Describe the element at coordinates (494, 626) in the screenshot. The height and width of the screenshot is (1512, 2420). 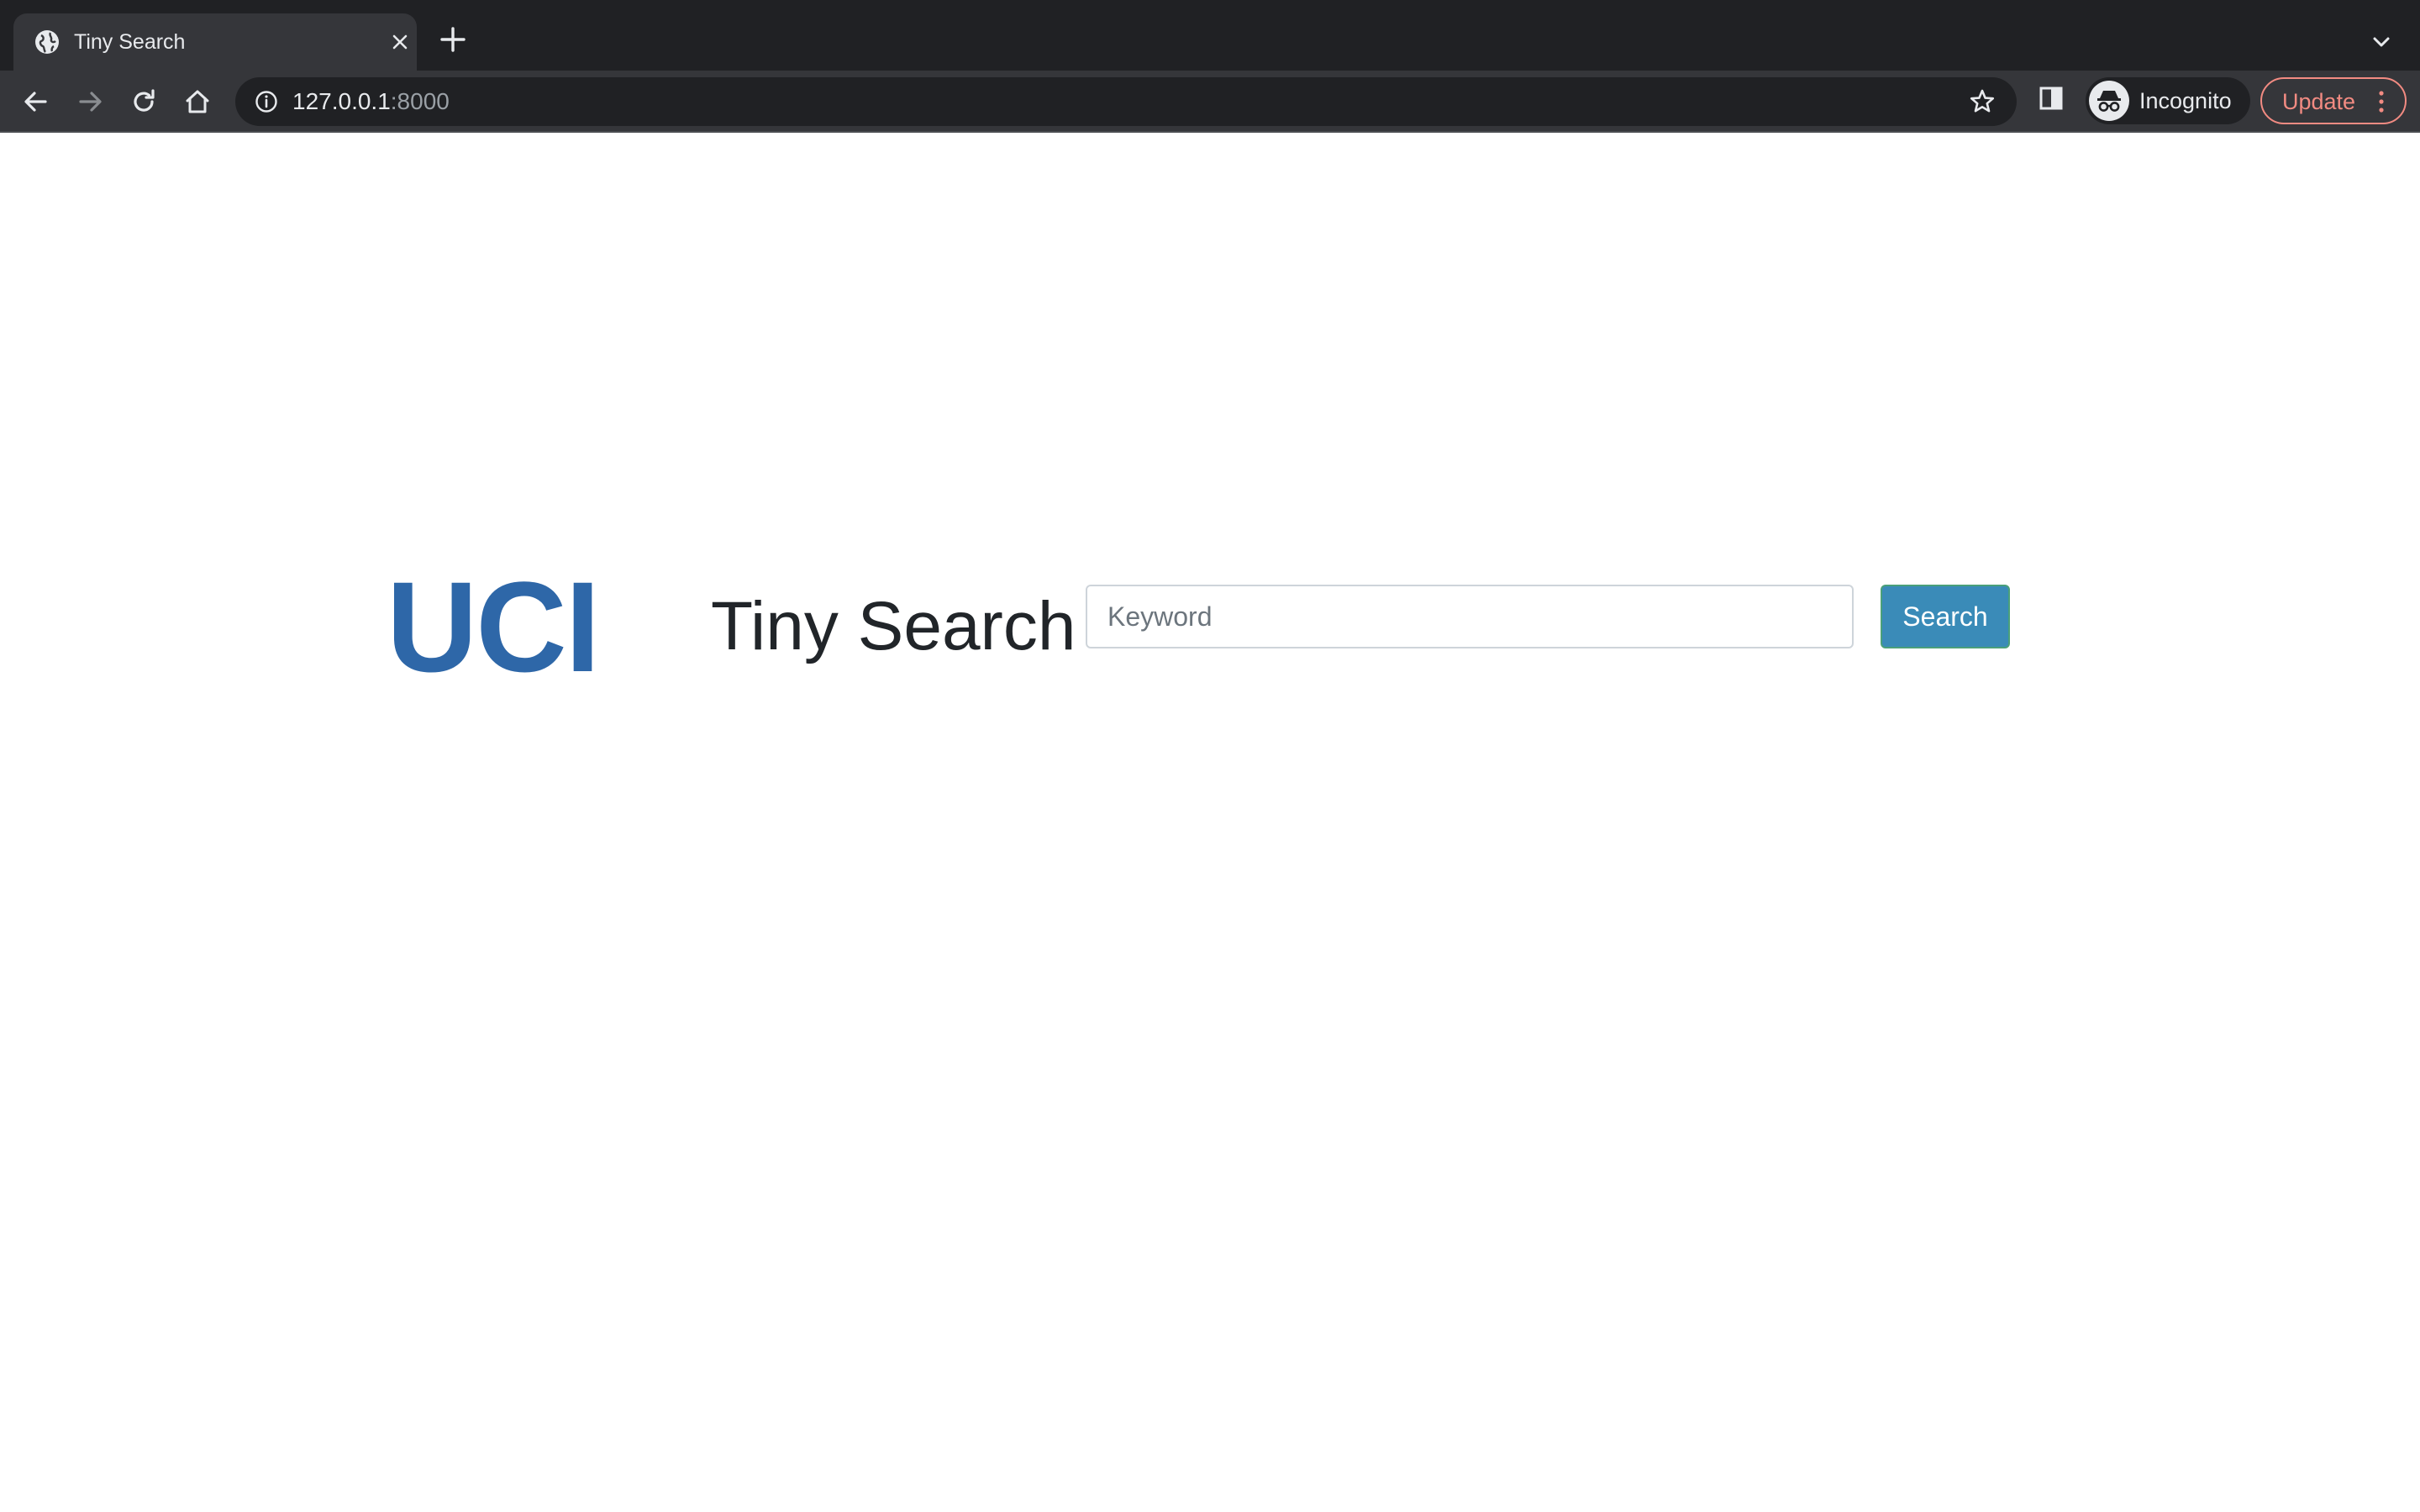
I see `uci-logo: UCI` at that location.